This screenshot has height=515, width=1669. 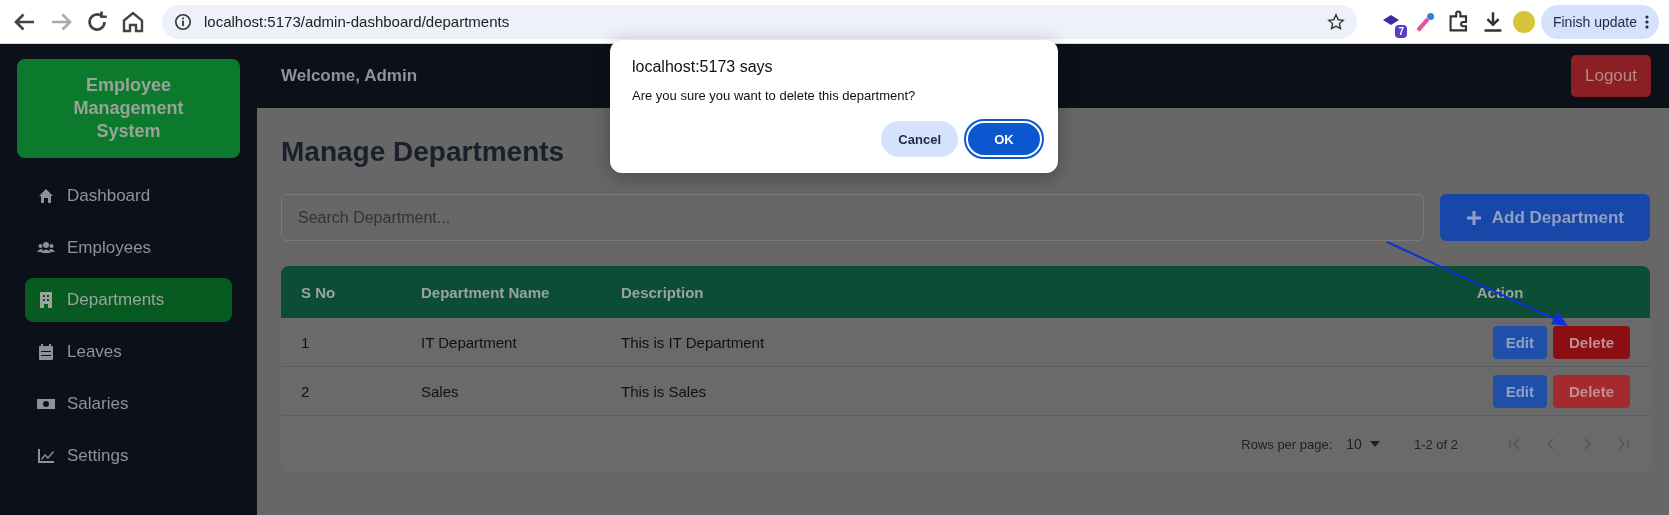 I want to click on table-cell-text: 2, so click(x=306, y=391).